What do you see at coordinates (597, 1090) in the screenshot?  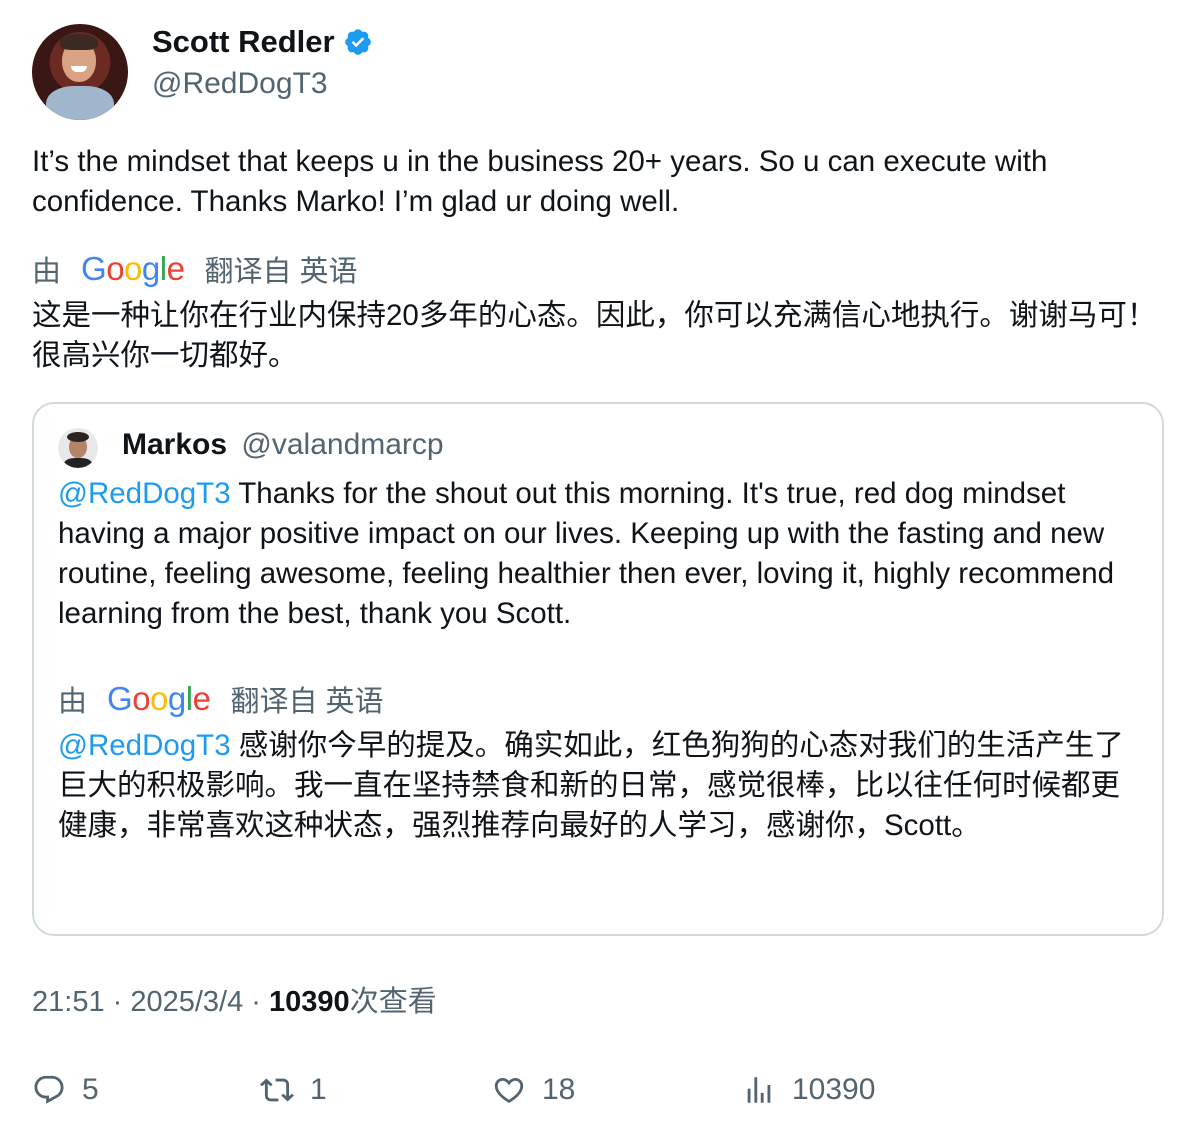 I see `action-bar: 5 1 18 10390` at bounding box center [597, 1090].